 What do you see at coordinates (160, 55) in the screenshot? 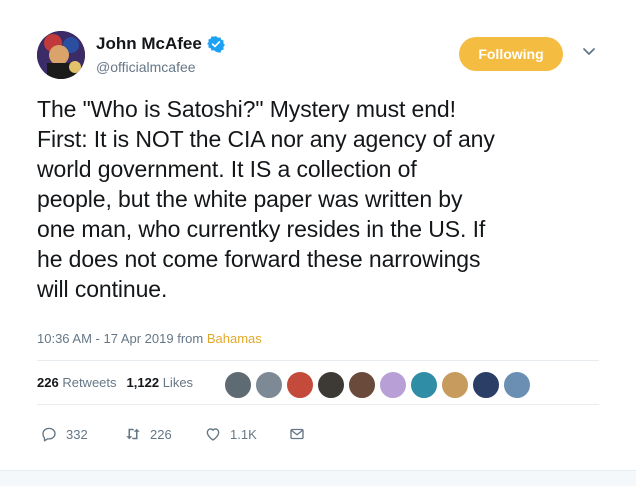
I see `user-info: John McAfee @officialmcafee` at bounding box center [160, 55].